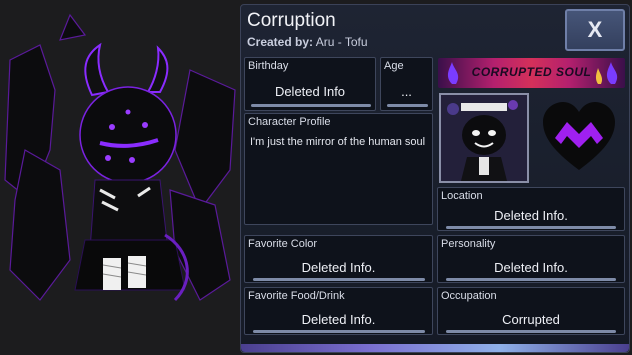  I want to click on close-button: X, so click(595, 30).